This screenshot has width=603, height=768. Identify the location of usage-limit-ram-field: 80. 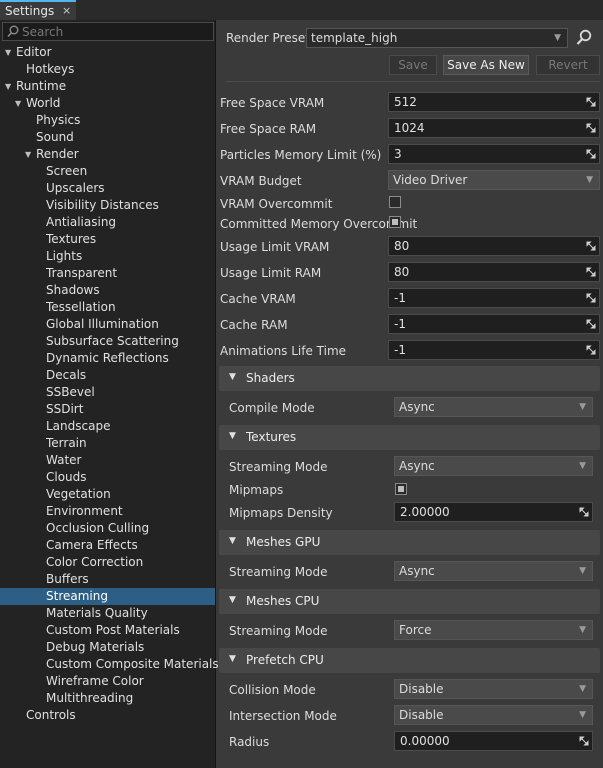
(494, 272).